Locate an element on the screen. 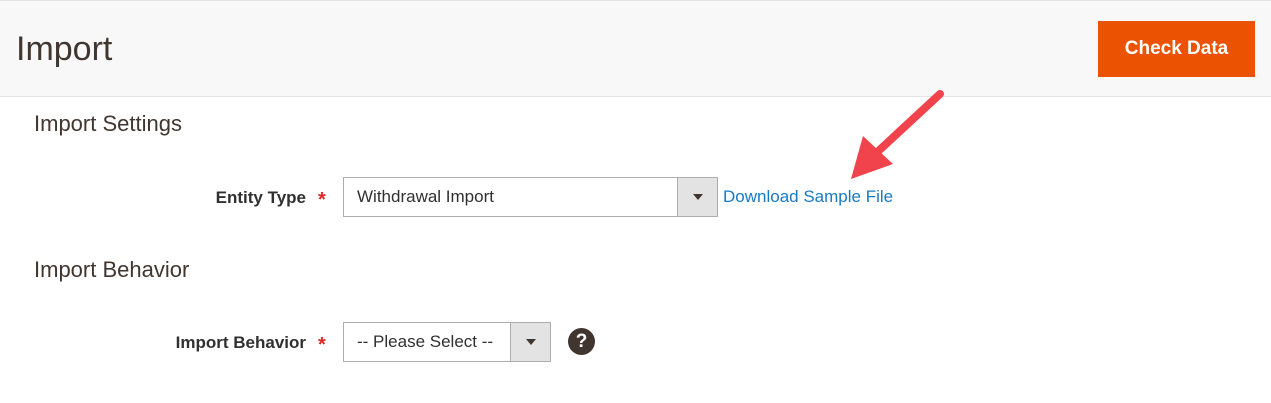 The image size is (1271, 403). question-icon: ? is located at coordinates (581, 341).